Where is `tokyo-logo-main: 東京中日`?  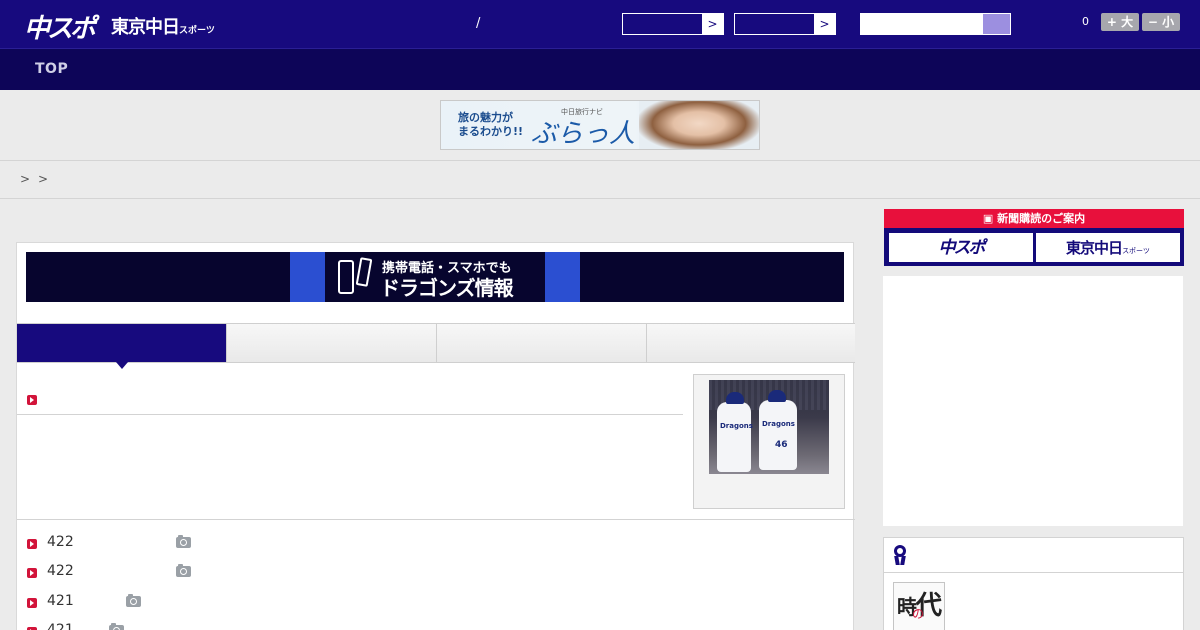
tokyo-logo-main: 東京中日 is located at coordinates (145, 27).